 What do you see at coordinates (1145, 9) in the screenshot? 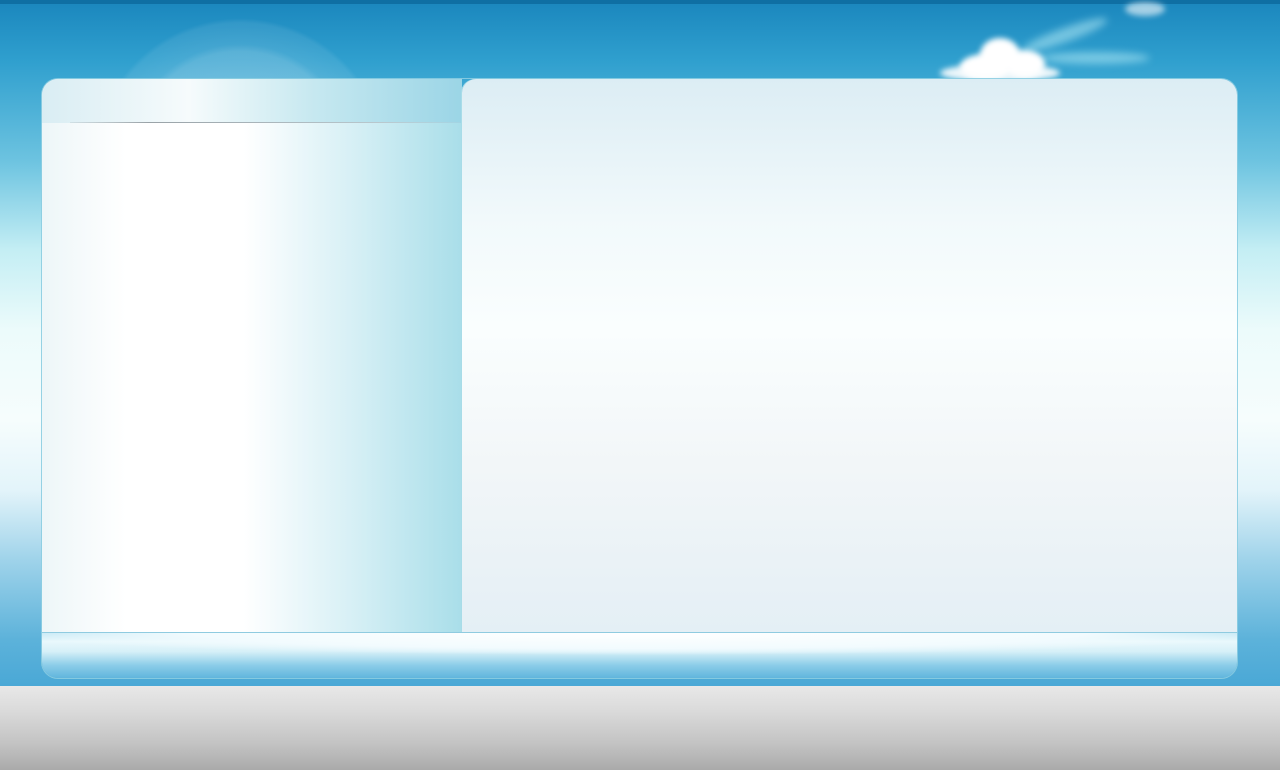
I see `cloud-puff` at bounding box center [1145, 9].